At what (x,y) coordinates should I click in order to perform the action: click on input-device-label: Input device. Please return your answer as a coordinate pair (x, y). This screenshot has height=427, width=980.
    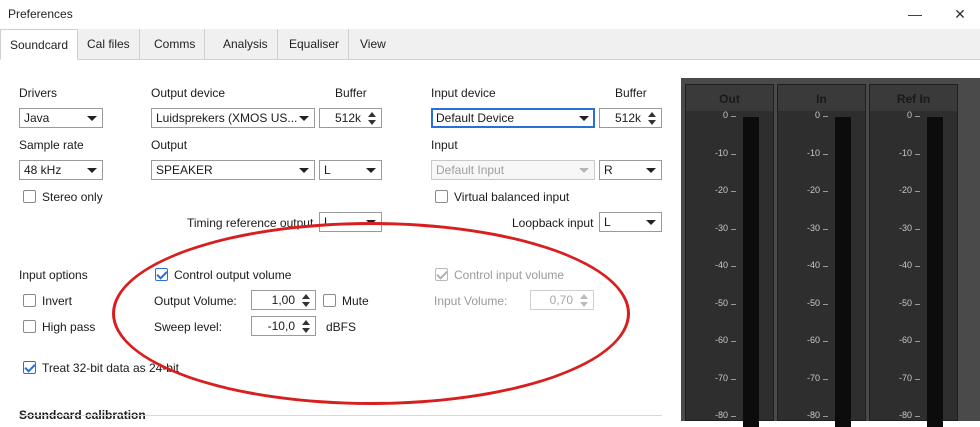
    Looking at the image, I should click on (463, 93).